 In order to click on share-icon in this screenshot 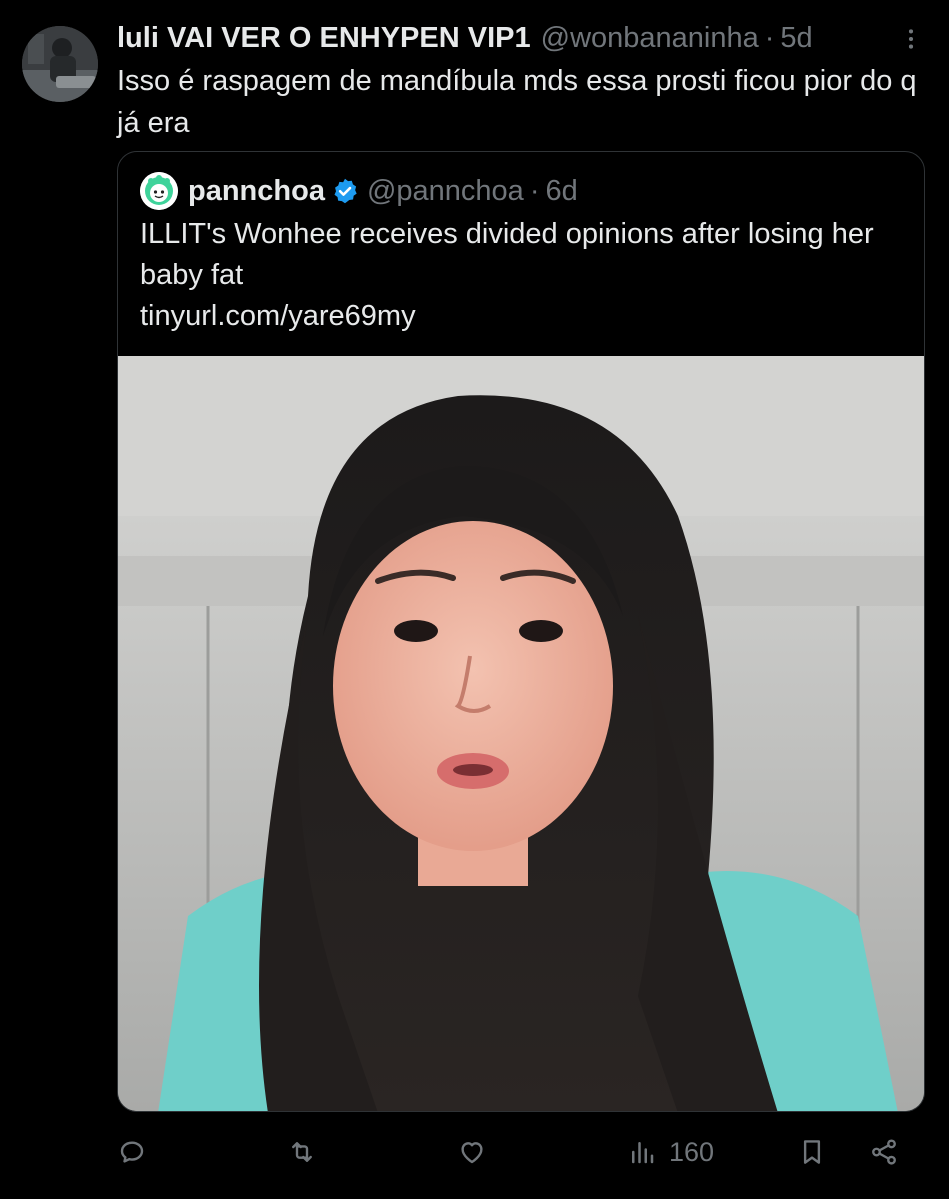, I will do `click(884, 1152)`.